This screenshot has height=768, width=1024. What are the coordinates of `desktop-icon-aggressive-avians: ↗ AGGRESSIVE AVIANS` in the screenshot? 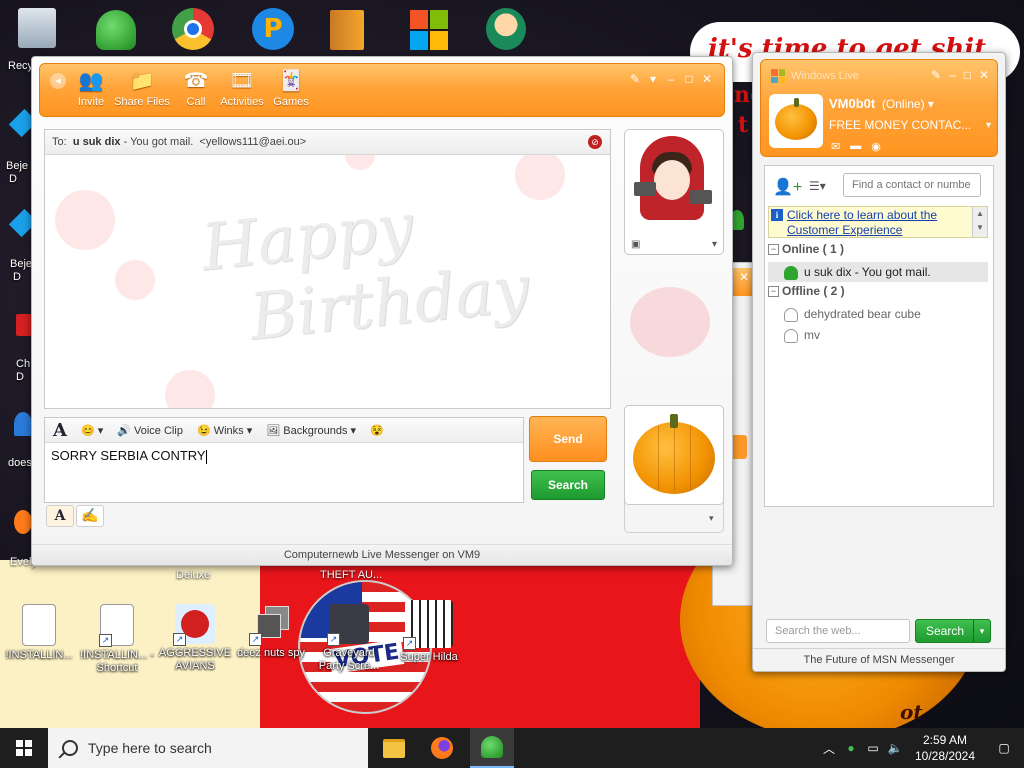 It's located at (195, 638).